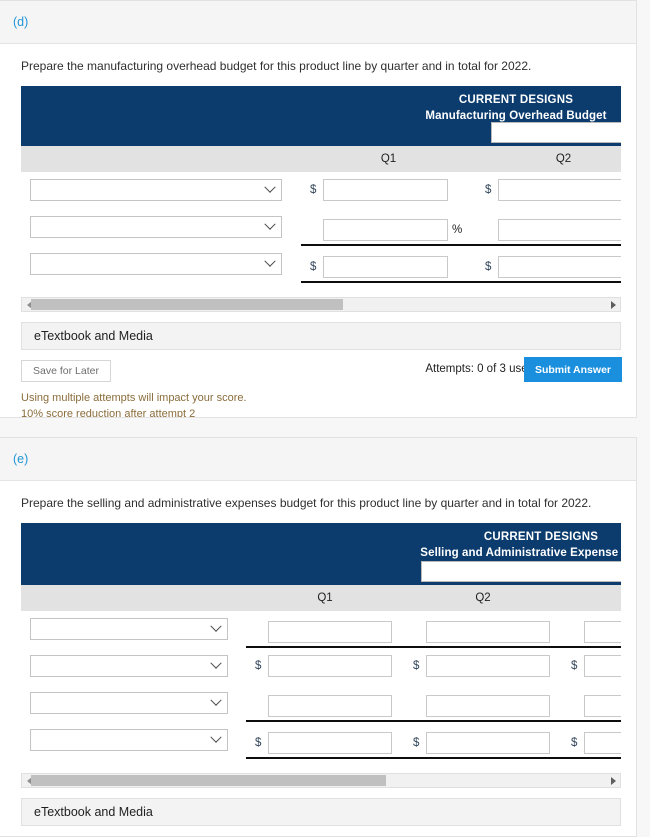 The width and height of the screenshot is (650, 837). I want to click on etextbook-and-media-d: eTextbook and Media, so click(321, 336).